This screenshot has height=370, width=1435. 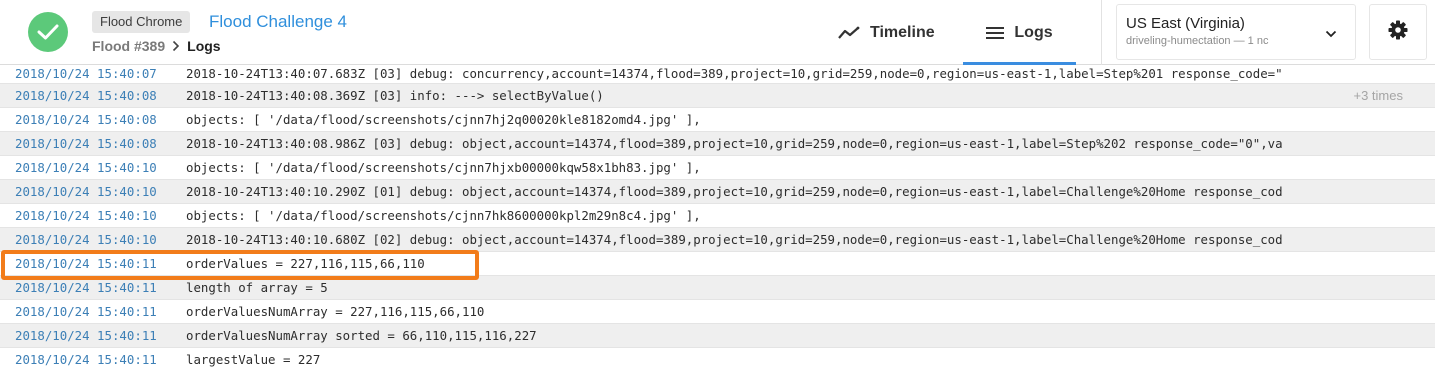 I want to click on tab-logs-label: Logs, so click(x=1033, y=32).